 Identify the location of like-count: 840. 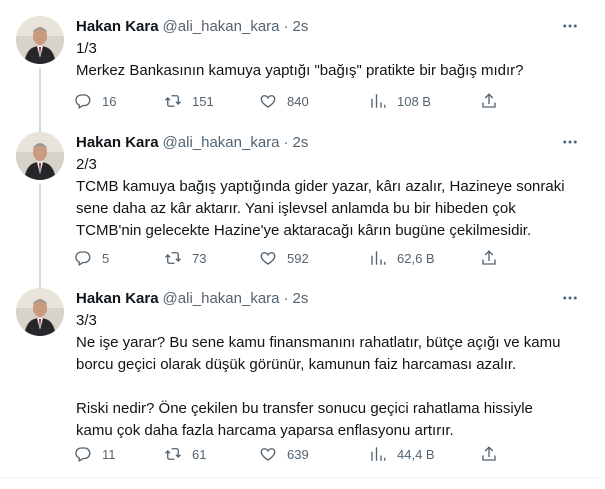
(298, 101).